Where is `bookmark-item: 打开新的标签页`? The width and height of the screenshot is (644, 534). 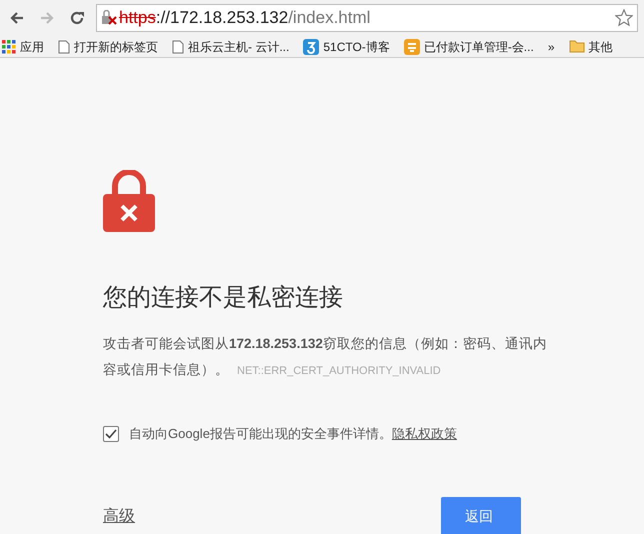 bookmark-item: 打开新的标签页 is located at coordinates (108, 47).